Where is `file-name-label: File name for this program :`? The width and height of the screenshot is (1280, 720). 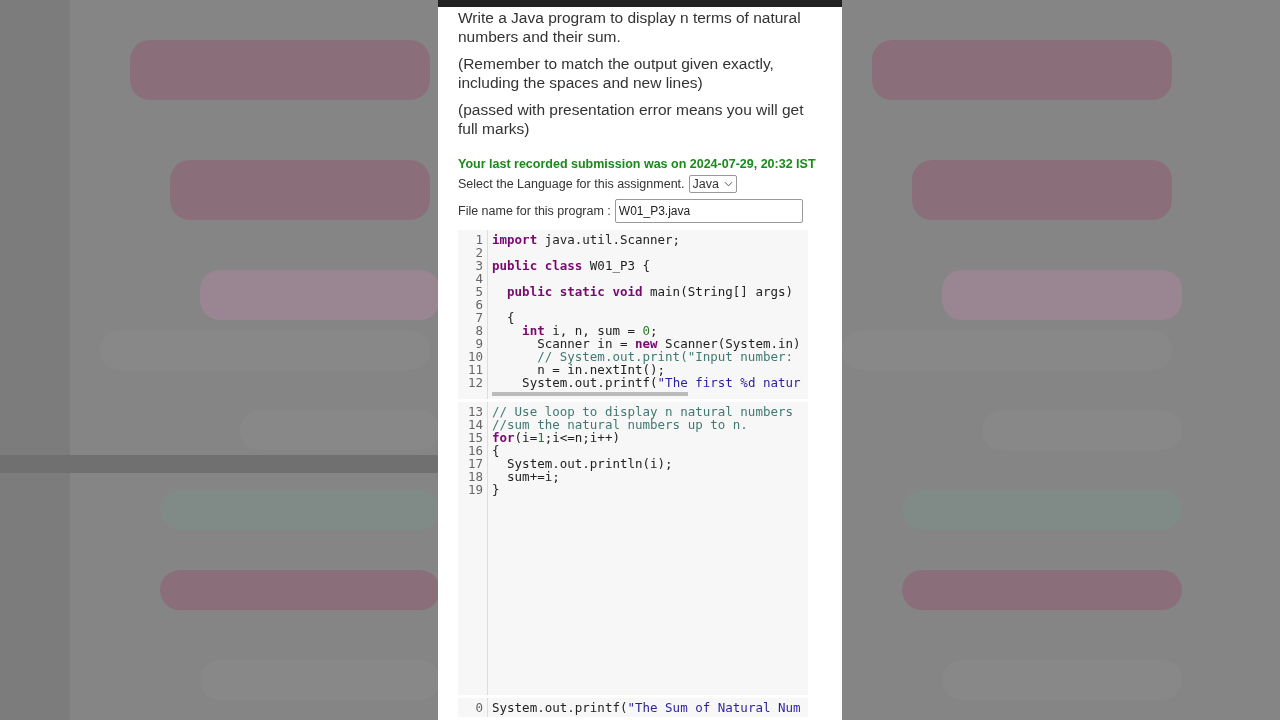 file-name-label: File name for this program : is located at coordinates (534, 211).